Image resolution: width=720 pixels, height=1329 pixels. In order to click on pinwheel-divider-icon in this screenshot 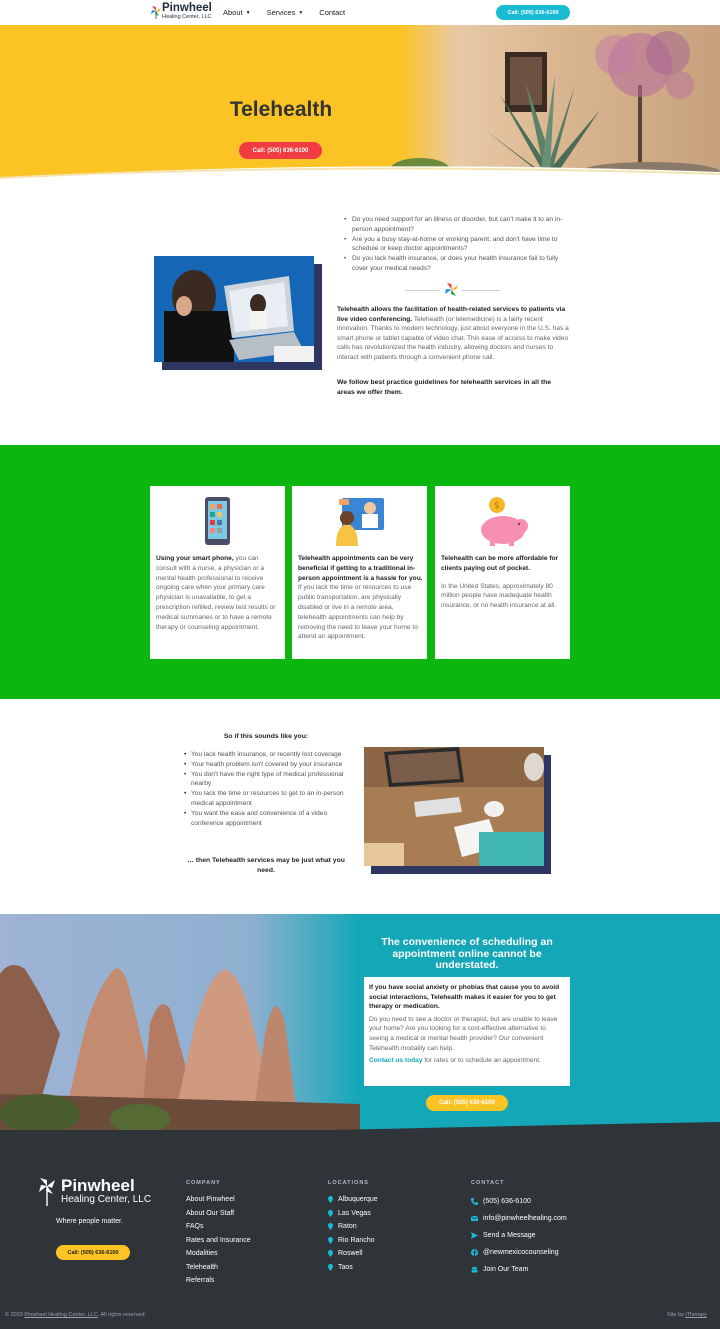, I will do `click(451, 289)`.